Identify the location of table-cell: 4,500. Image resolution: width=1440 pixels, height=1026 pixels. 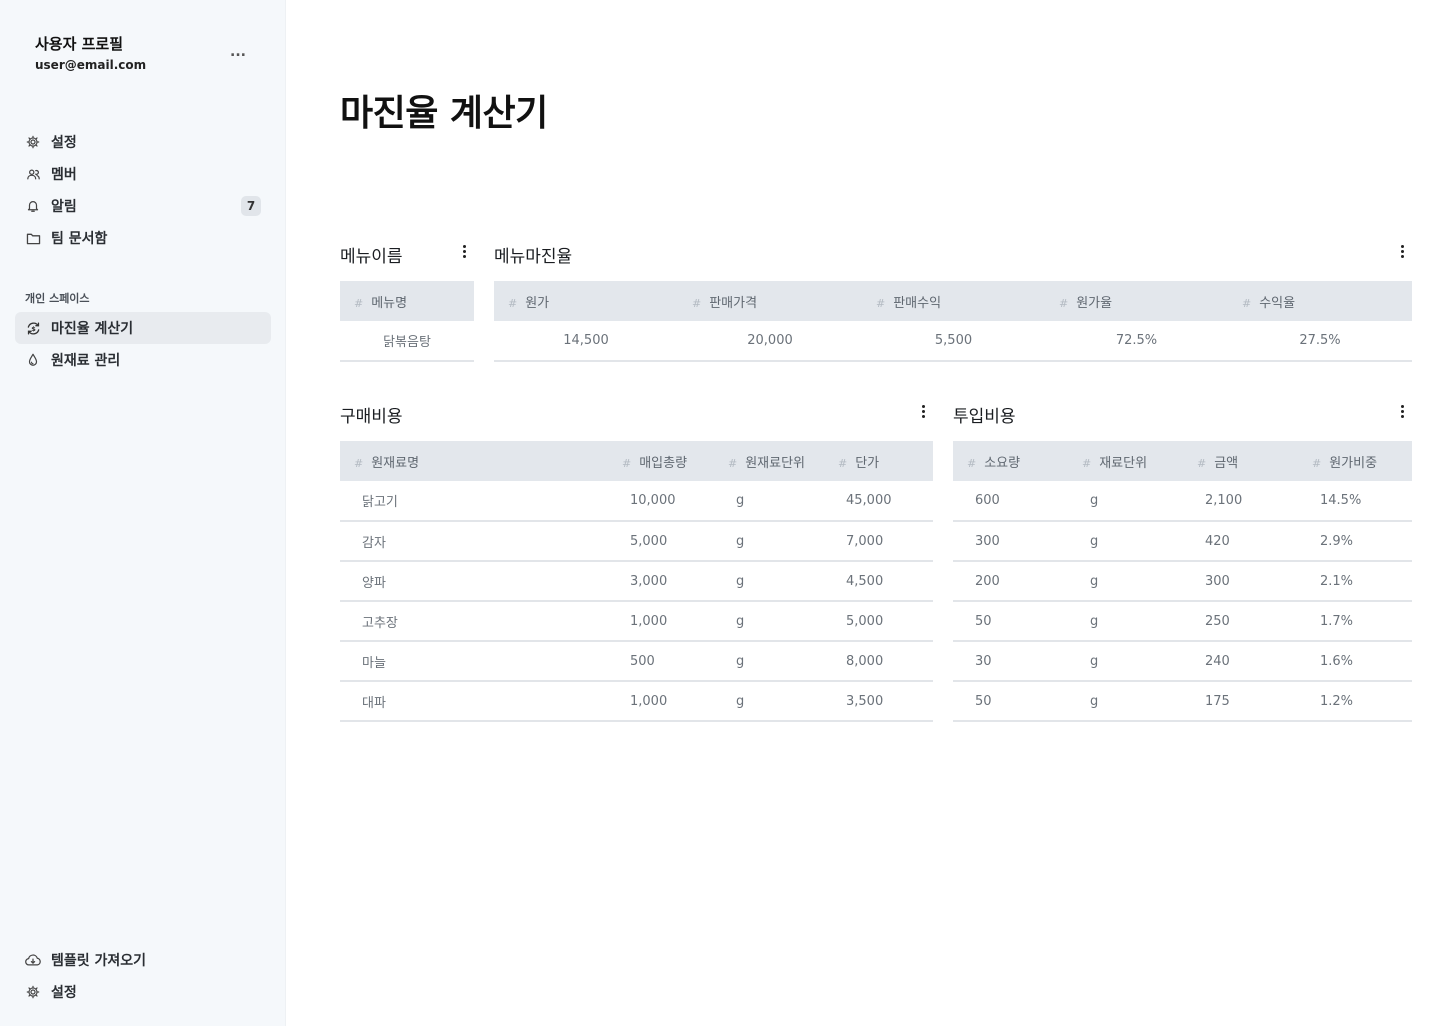
(878, 581).